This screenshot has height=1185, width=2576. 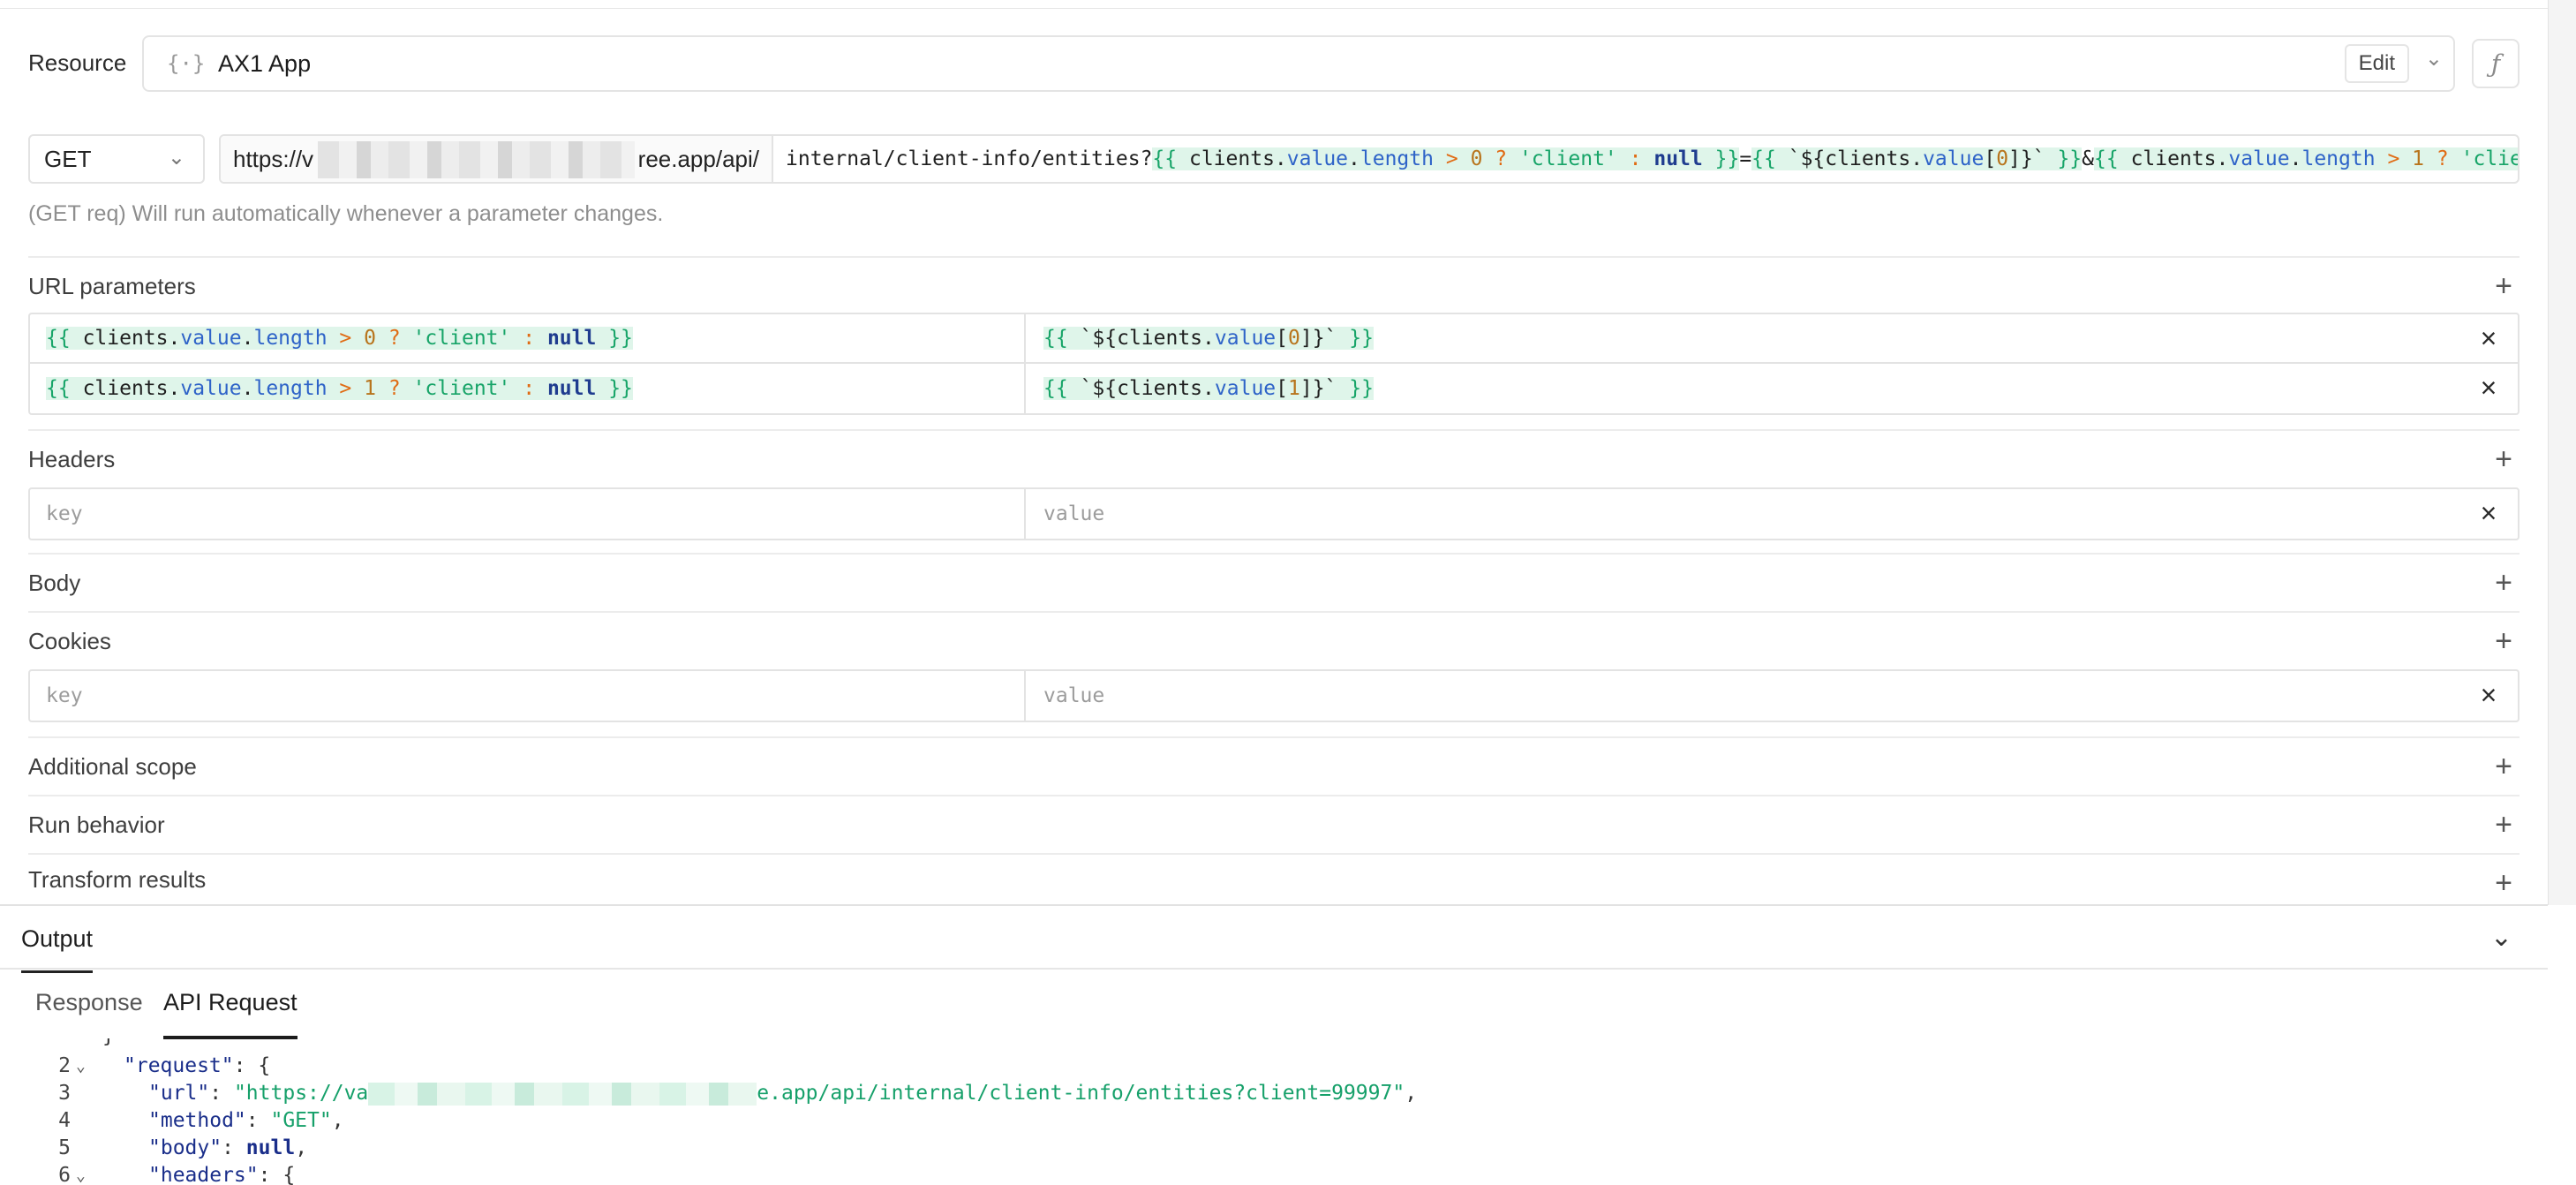 What do you see at coordinates (118, 879) in the screenshot?
I see `section-title: Transform results` at bounding box center [118, 879].